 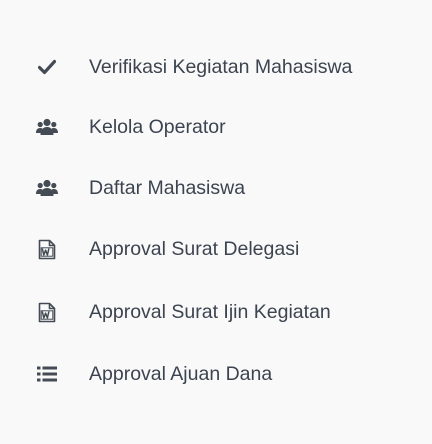 I want to click on menu-item-approval-surat-delegasi: Approval Surat Delegasi, so click(x=216, y=249).